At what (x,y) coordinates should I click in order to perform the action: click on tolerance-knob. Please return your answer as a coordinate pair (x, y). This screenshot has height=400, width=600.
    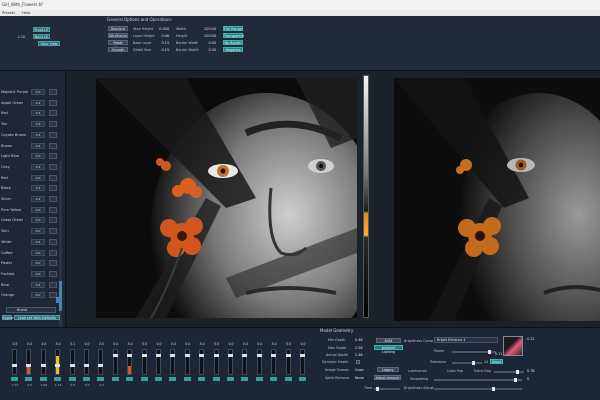
    Looking at the image, I should click on (473, 363).